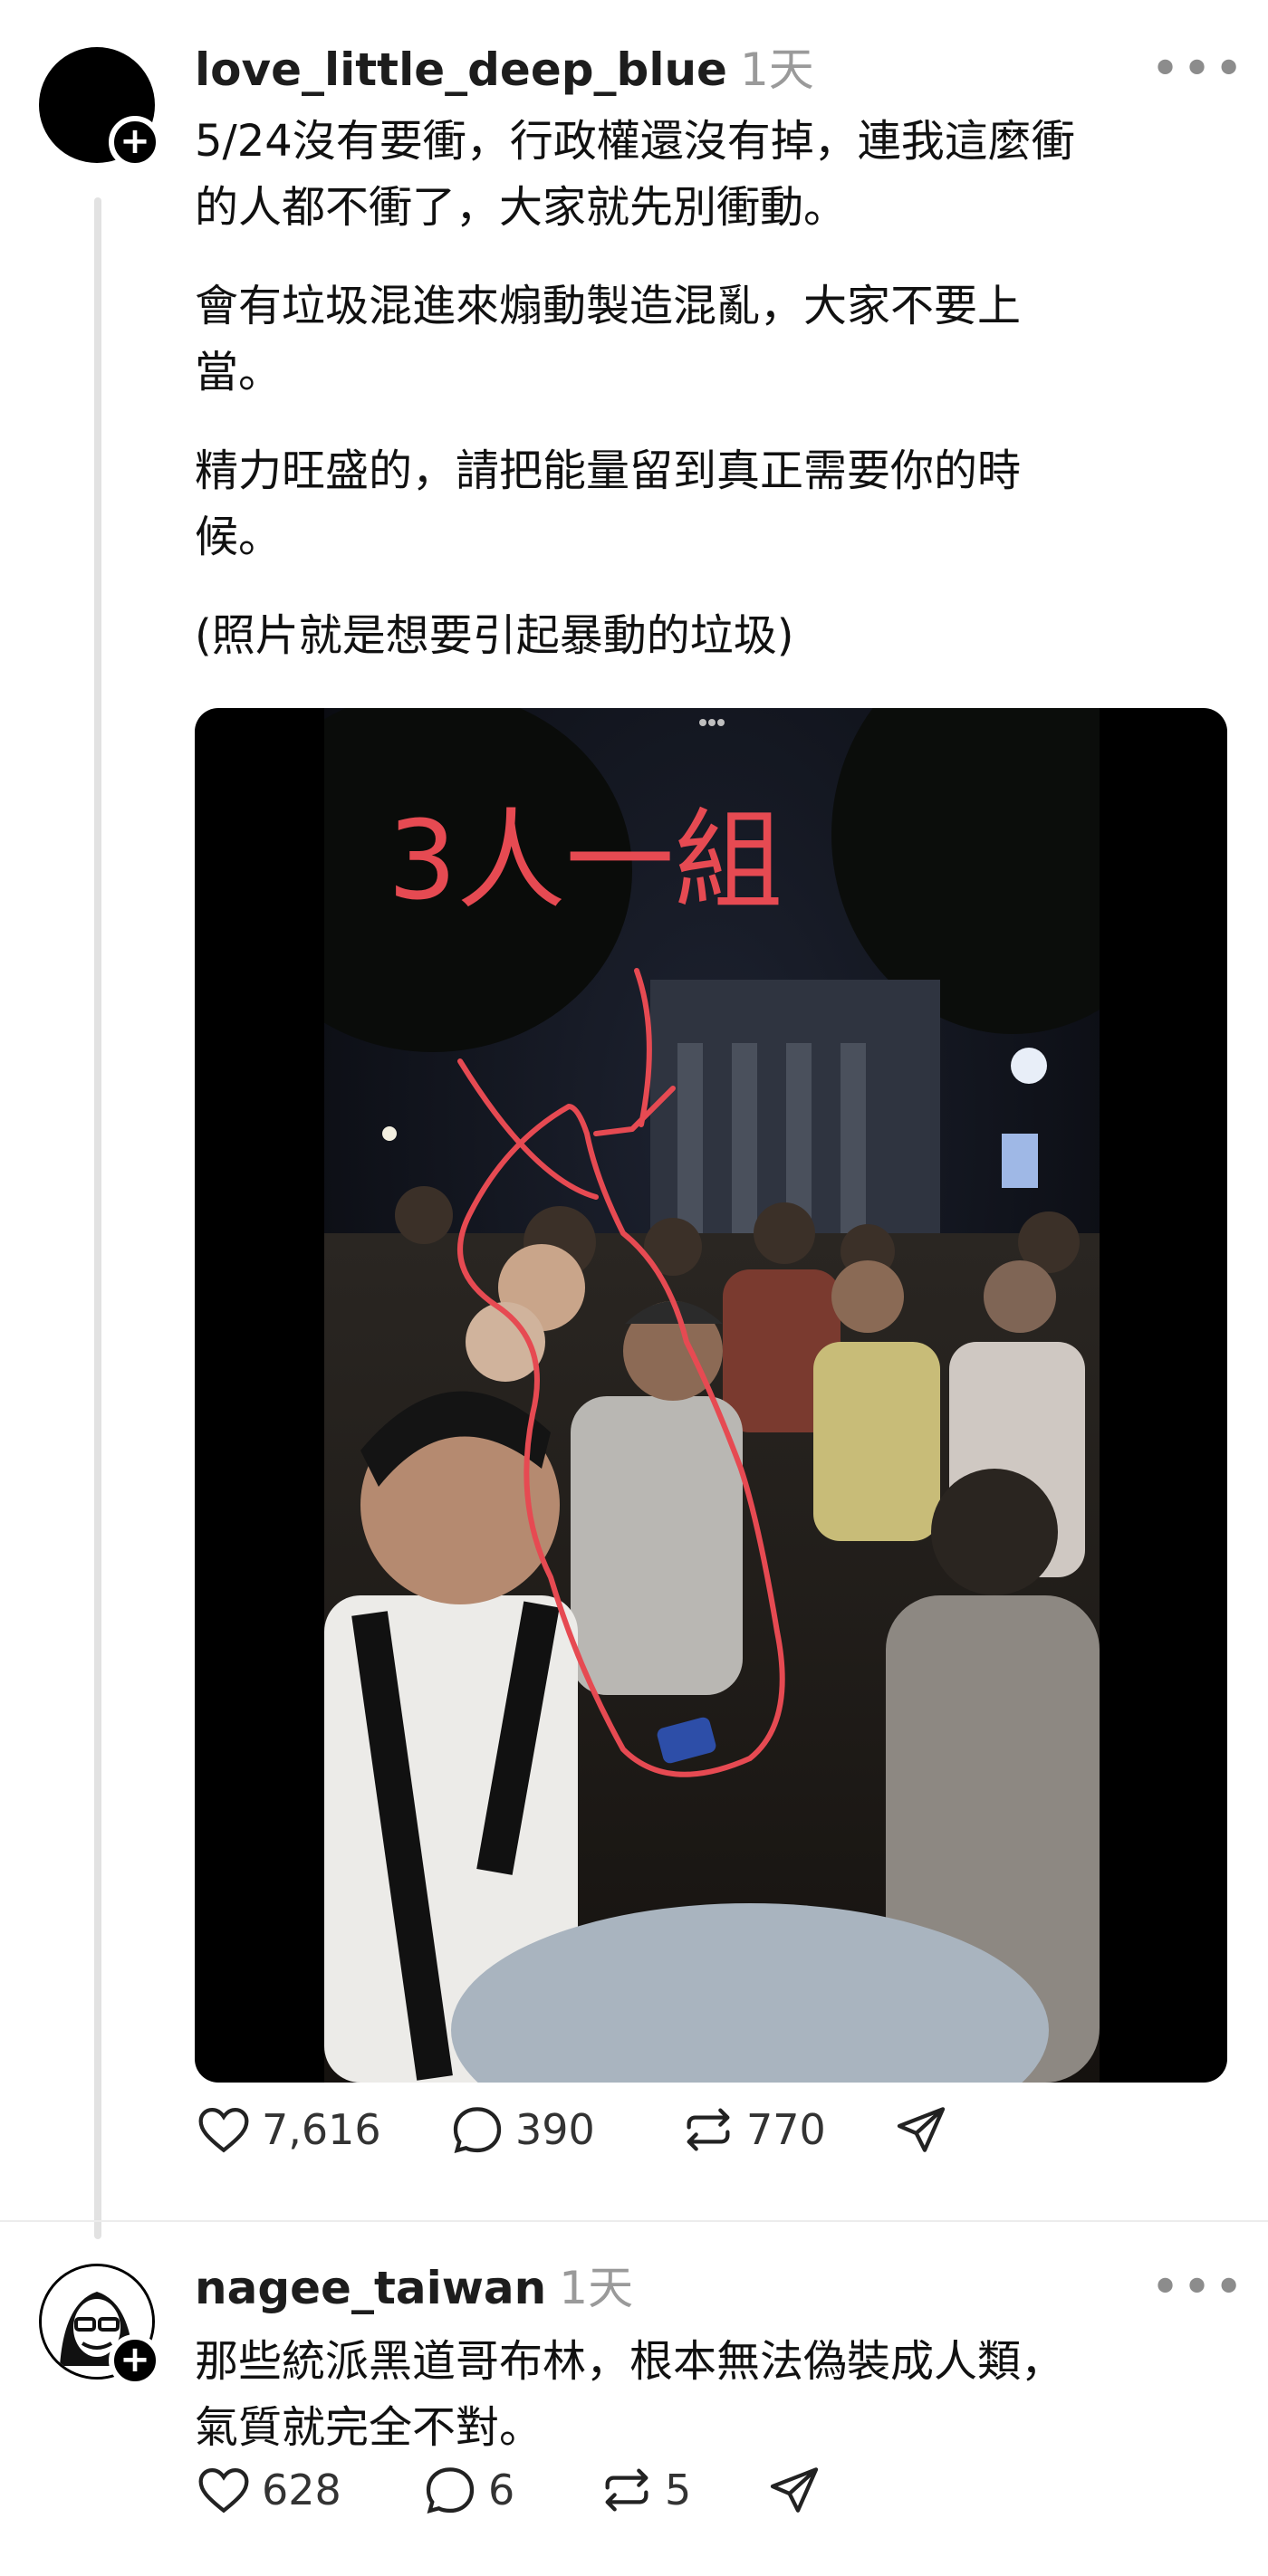 The height and width of the screenshot is (2576, 1268). What do you see at coordinates (634, 2221) in the screenshot?
I see `divider` at bounding box center [634, 2221].